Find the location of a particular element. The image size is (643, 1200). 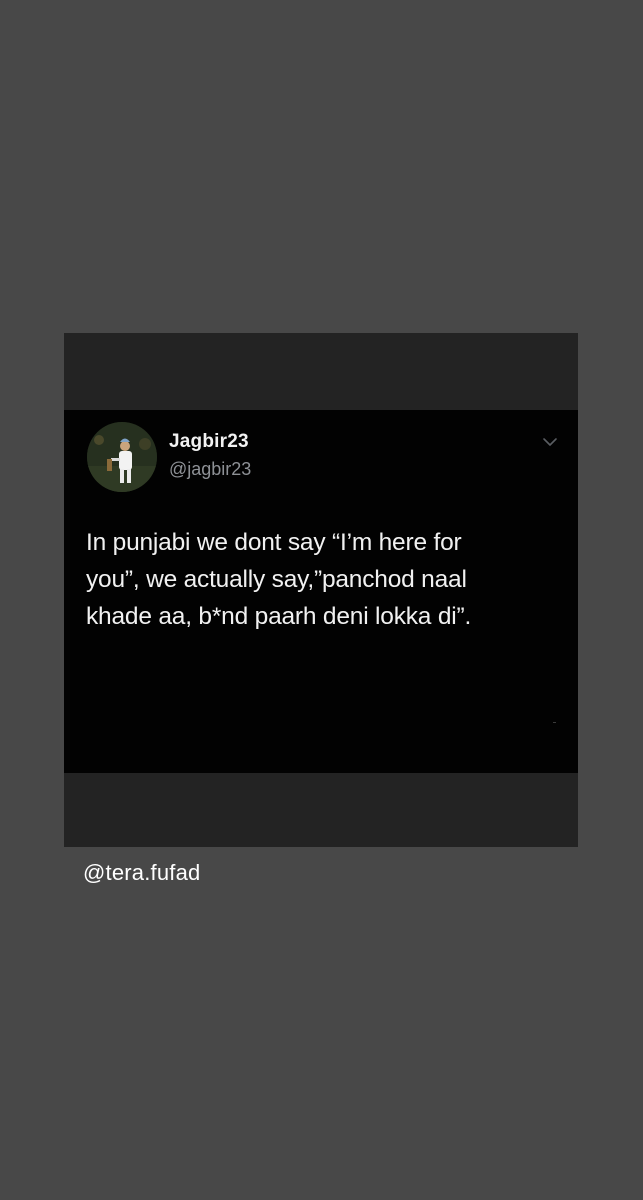

avatar is located at coordinates (122, 457).